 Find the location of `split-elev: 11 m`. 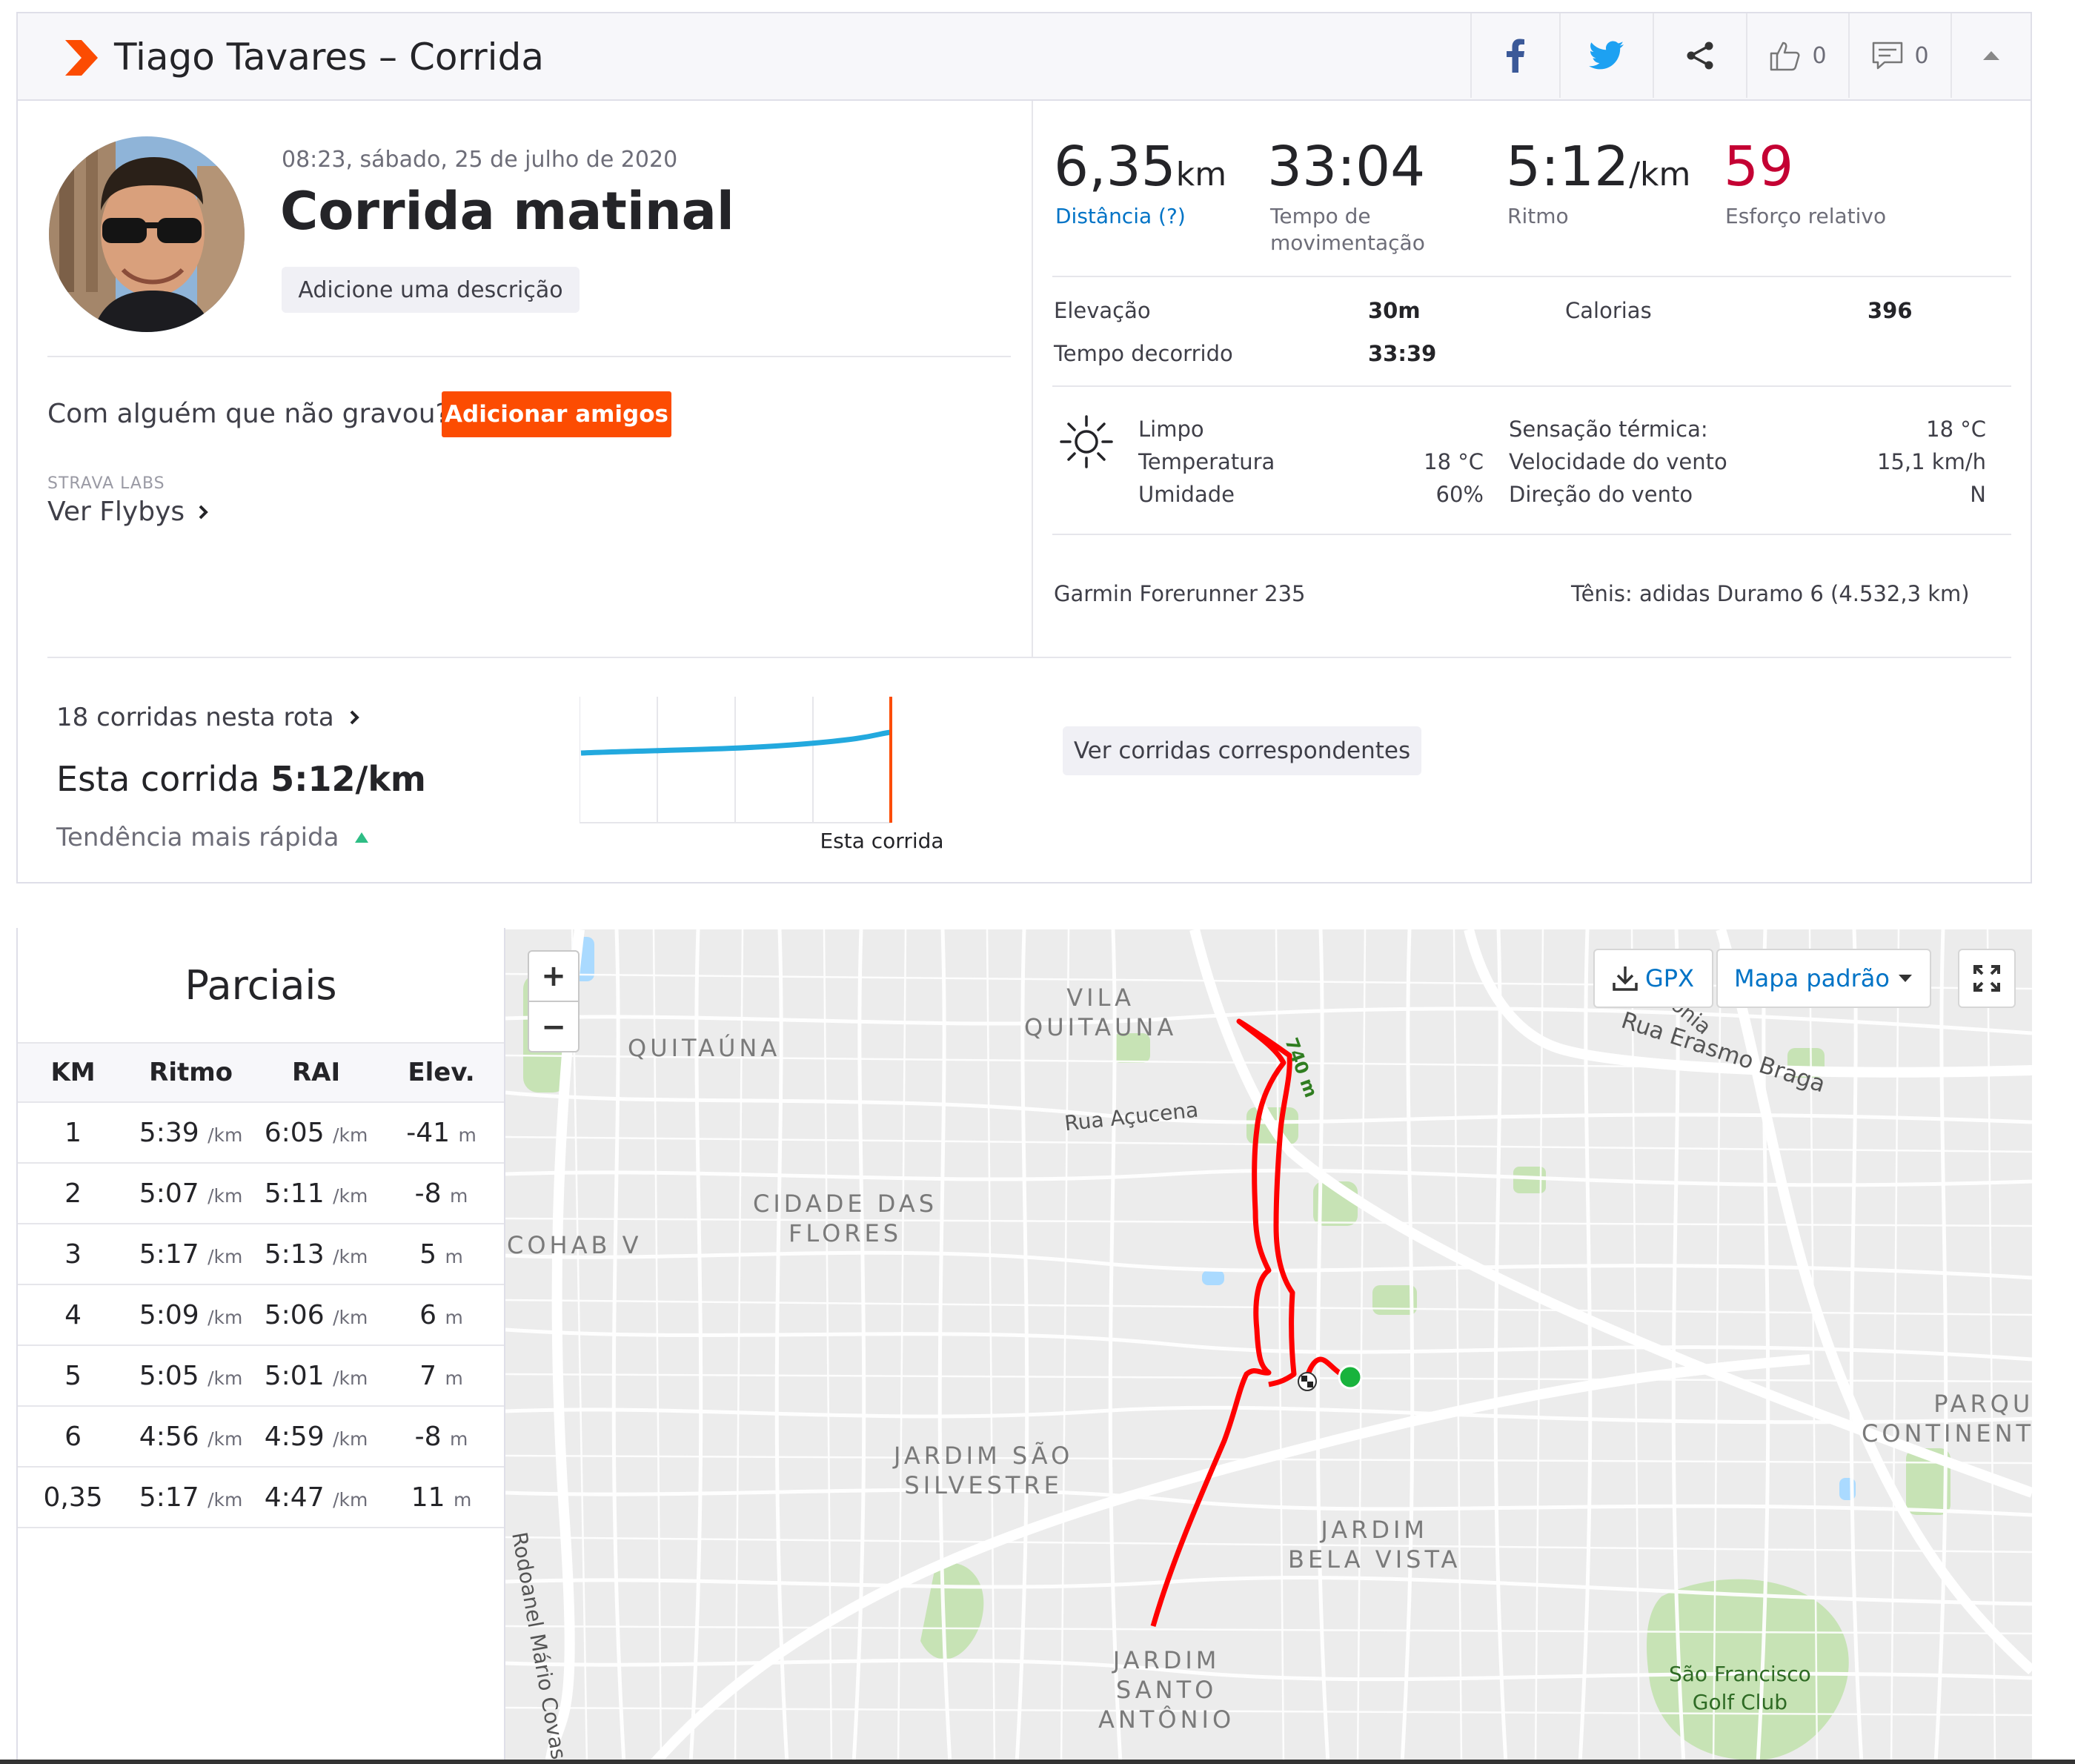

split-elev: 11 m is located at coordinates (441, 1498).